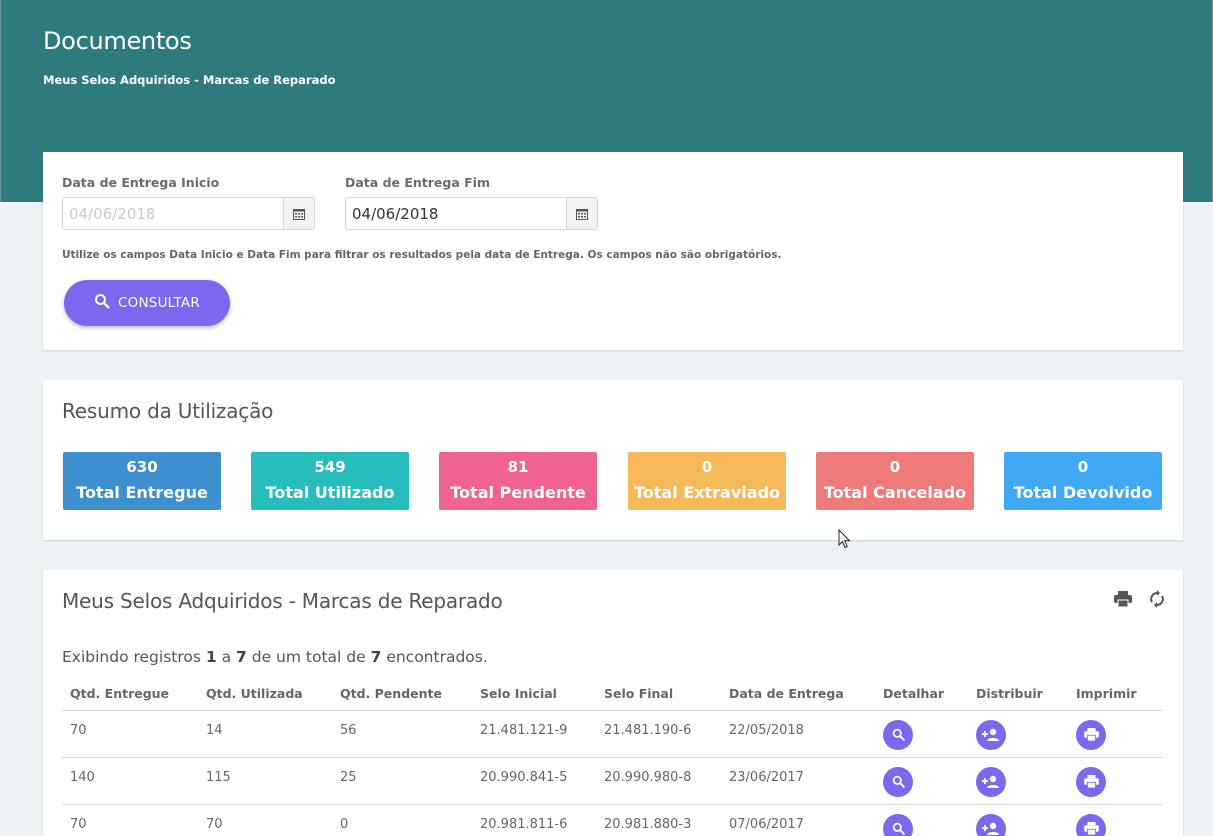 Image resolution: width=1213 pixels, height=836 pixels. What do you see at coordinates (895, 481) in the screenshot?
I see `stat-total-cancelado: 0 Total Cancelado` at bounding box center [895, 481].